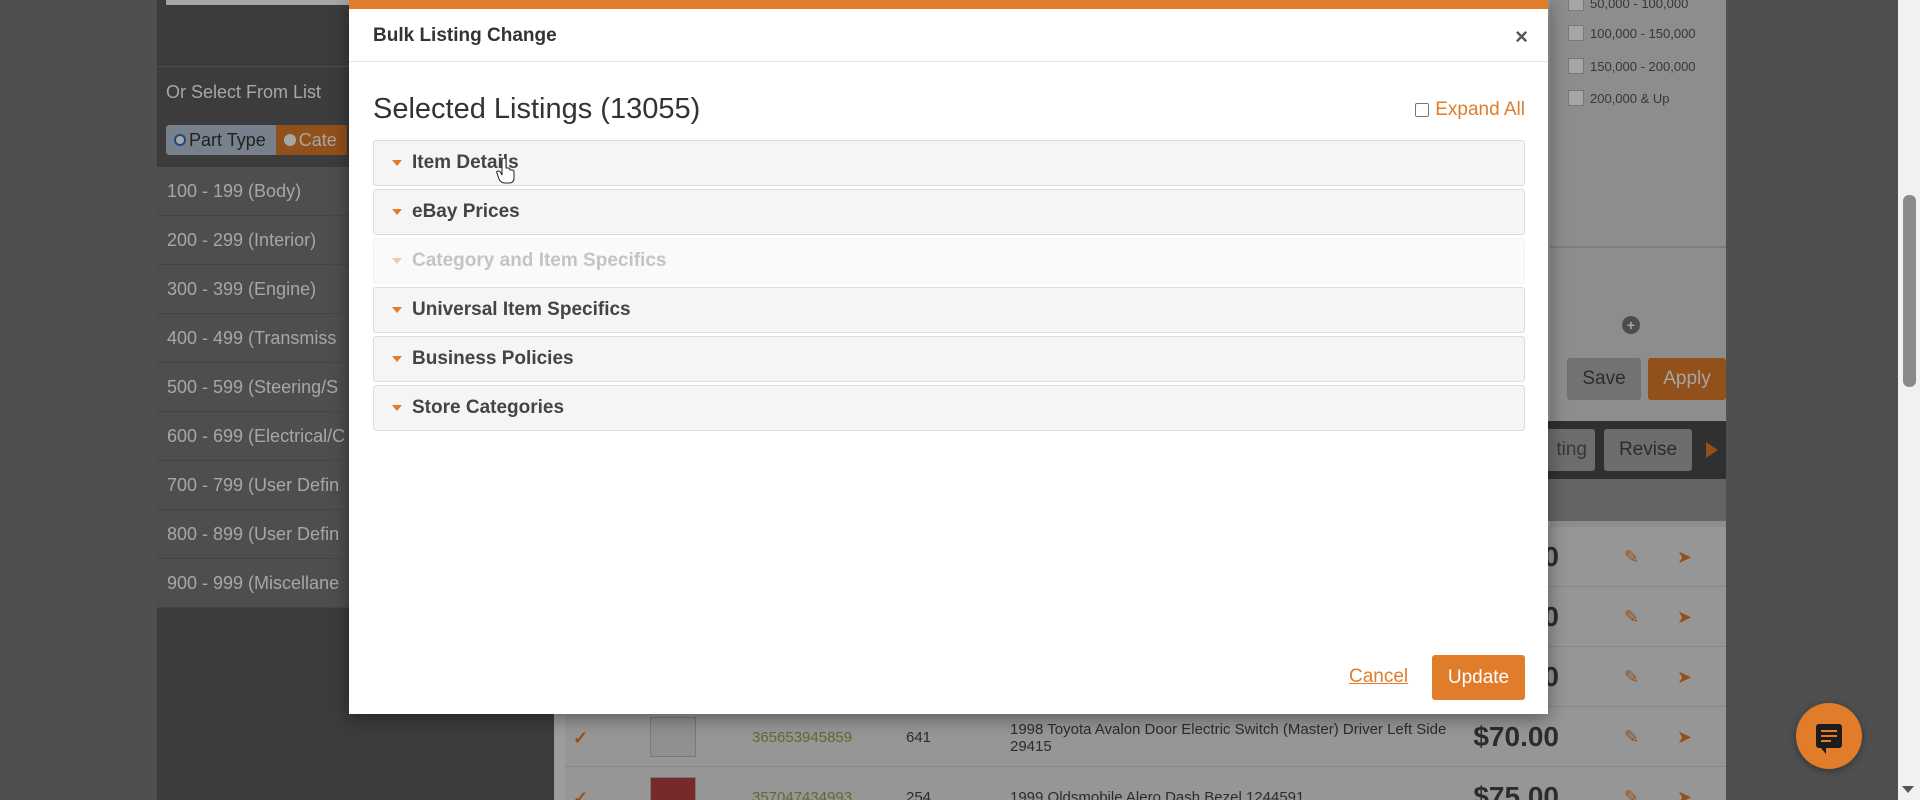 Image resolution: width=1920 pixels, height=800 pixels. What do you see at coordinates (1908, 789) in the screenshot?
I see `scroll-down-arrow-icon` at bounding box center [1908, 789].